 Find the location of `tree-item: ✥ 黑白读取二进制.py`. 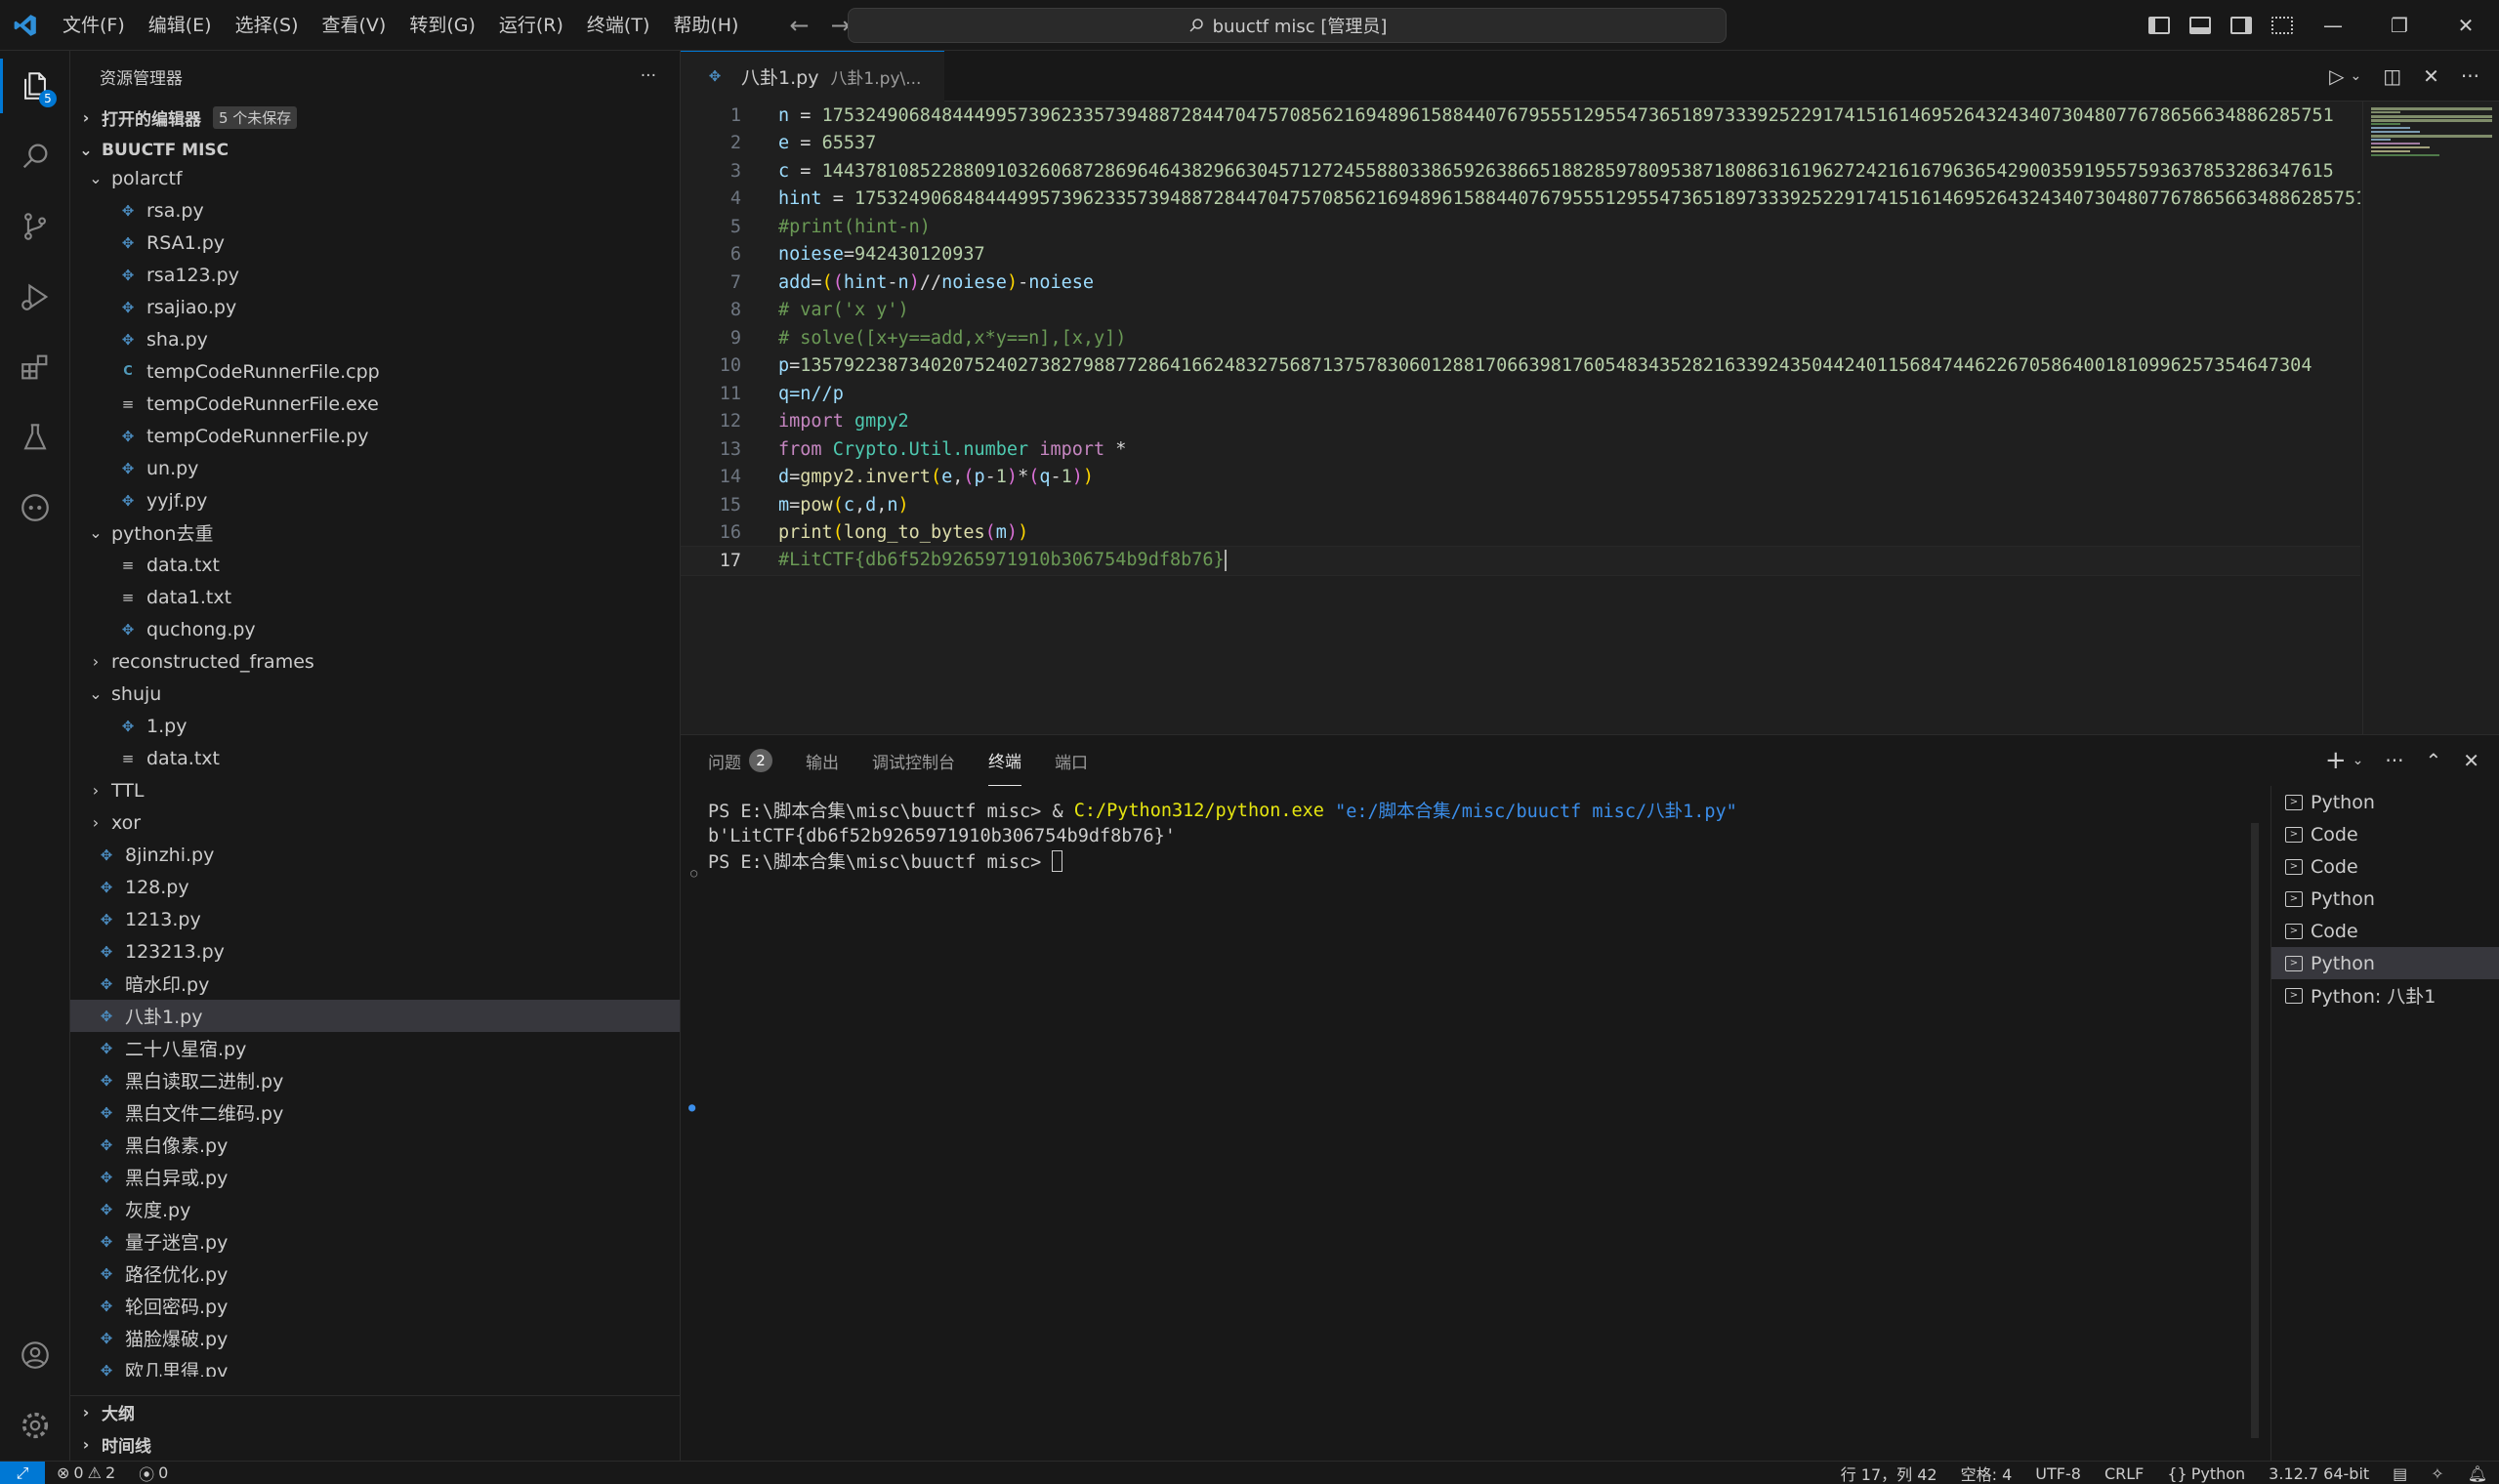

tree-item: ✥ 黑白读取二进制.py is located at coordinates (375, 1080).